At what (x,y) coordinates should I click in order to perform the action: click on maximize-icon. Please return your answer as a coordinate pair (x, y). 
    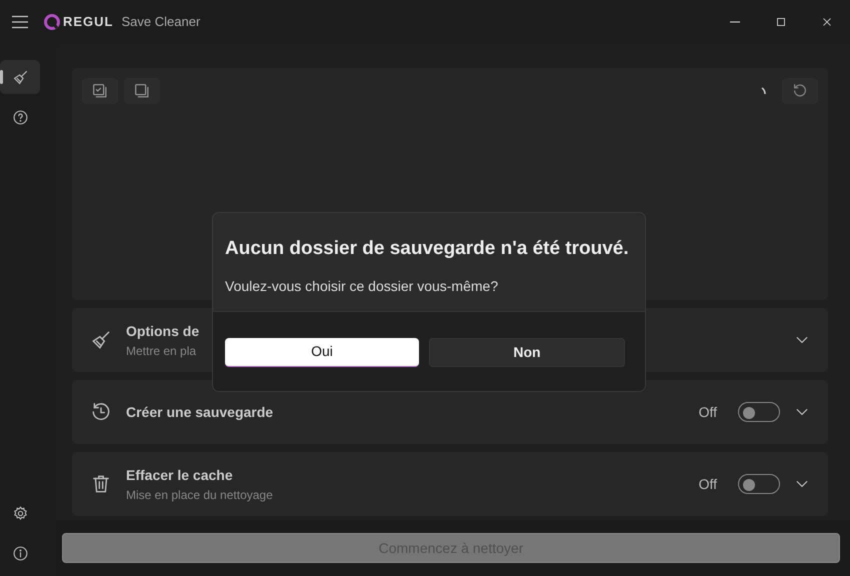
    Looking at the image, I should click on (781, 22).